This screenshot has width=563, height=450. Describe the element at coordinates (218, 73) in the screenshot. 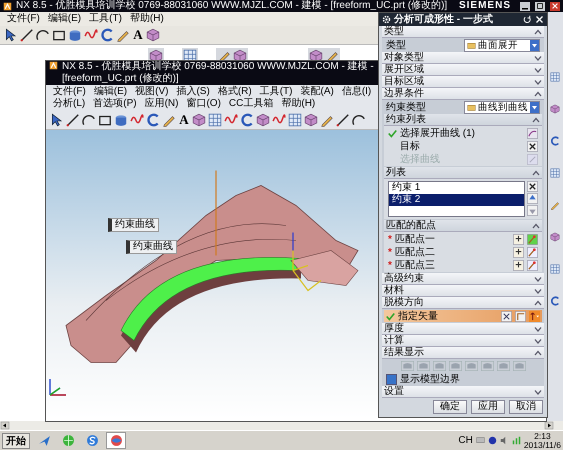

I see `window-title: NX 8.5 - 优胜模具培训学校 0769-88031060 WWW.MJZL.COM - 建模 - [freeform_UC.prt (修改的)]` at that location.